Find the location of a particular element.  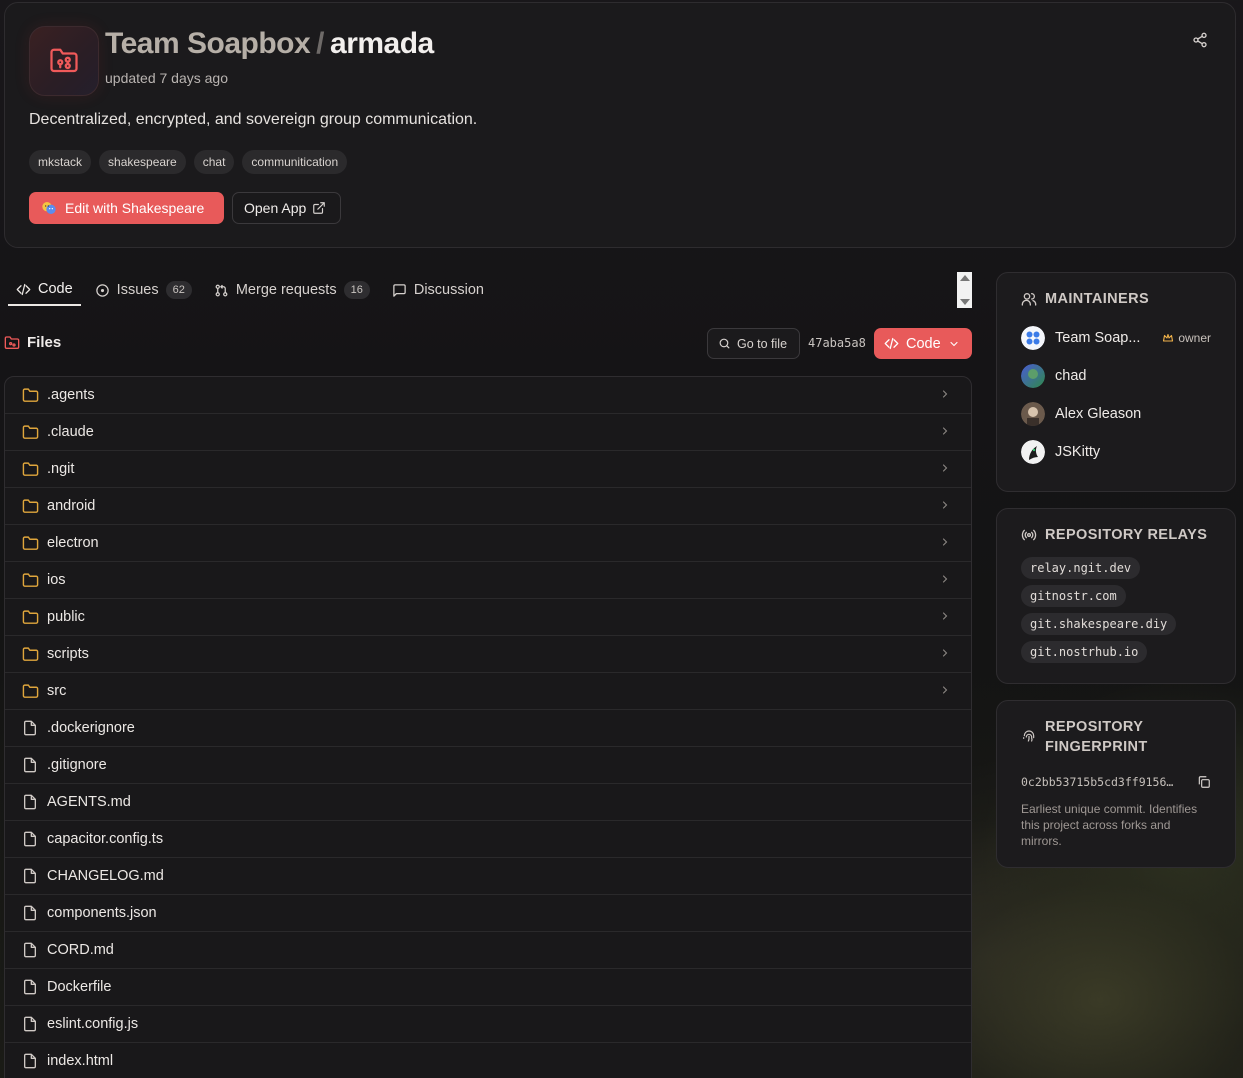

code-icon is located at coordinates (891, 343).